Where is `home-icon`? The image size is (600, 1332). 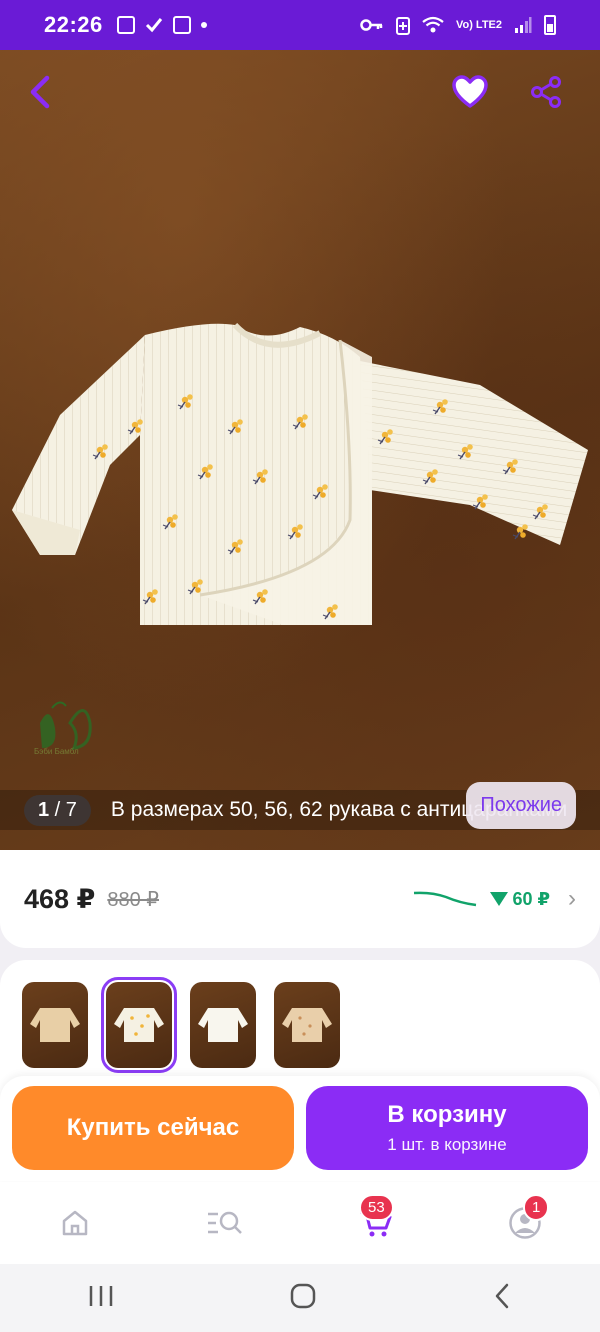
home-icon is located at coordinates (75, 1223).